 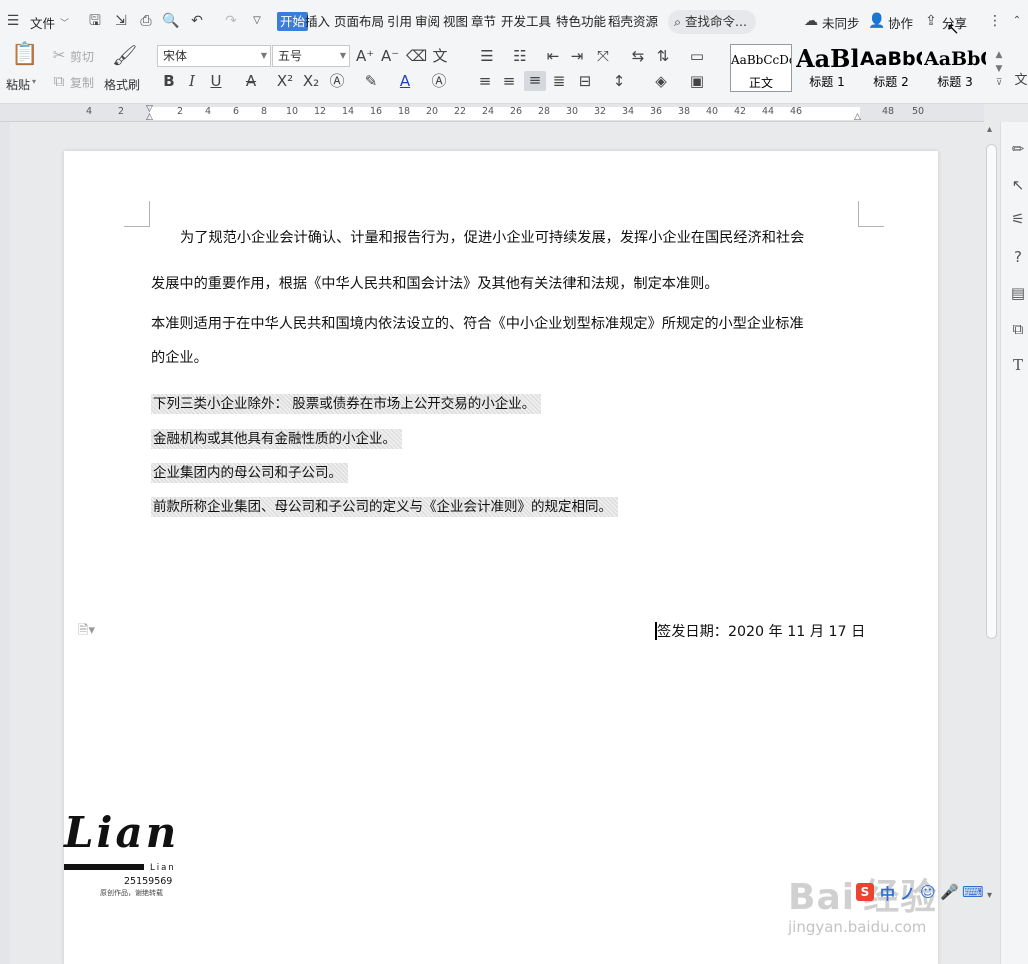 What do you see at coordinates (365, 56) in the screenshot?
I see `grow-font-icon: A⁺` at bounding box center [365, 56].